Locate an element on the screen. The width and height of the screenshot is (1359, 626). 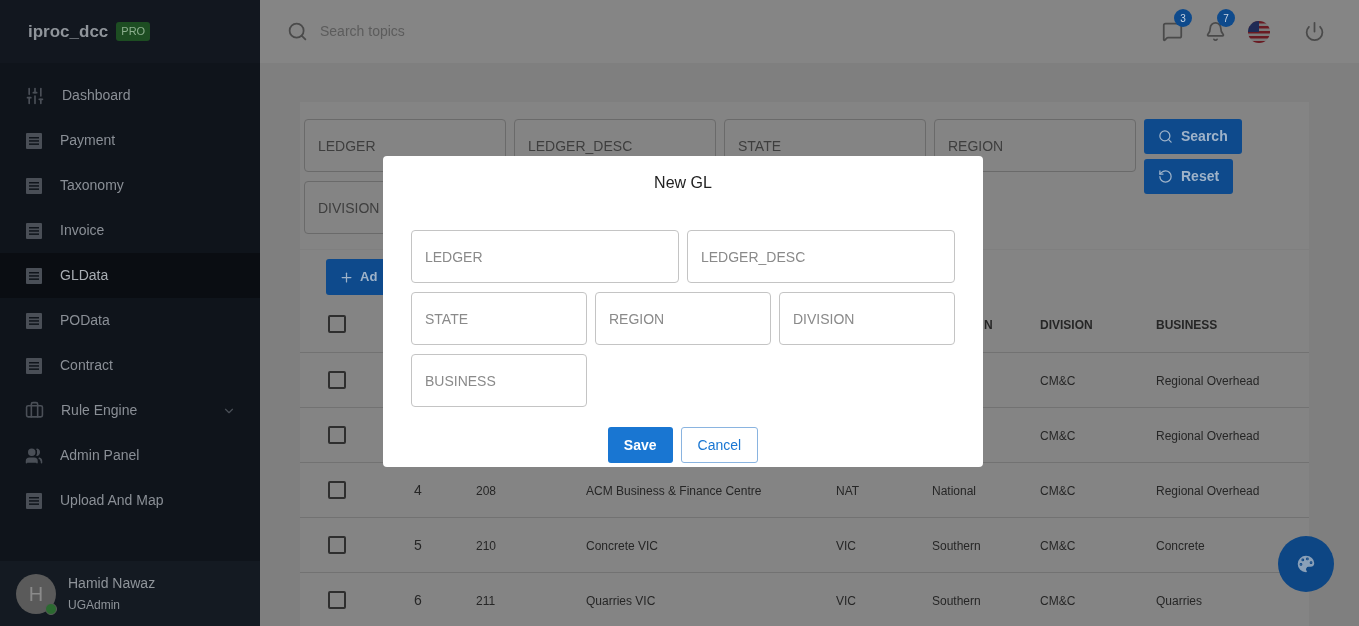
sidebar-item: Rule Engine is located at coordinates (130, 410).